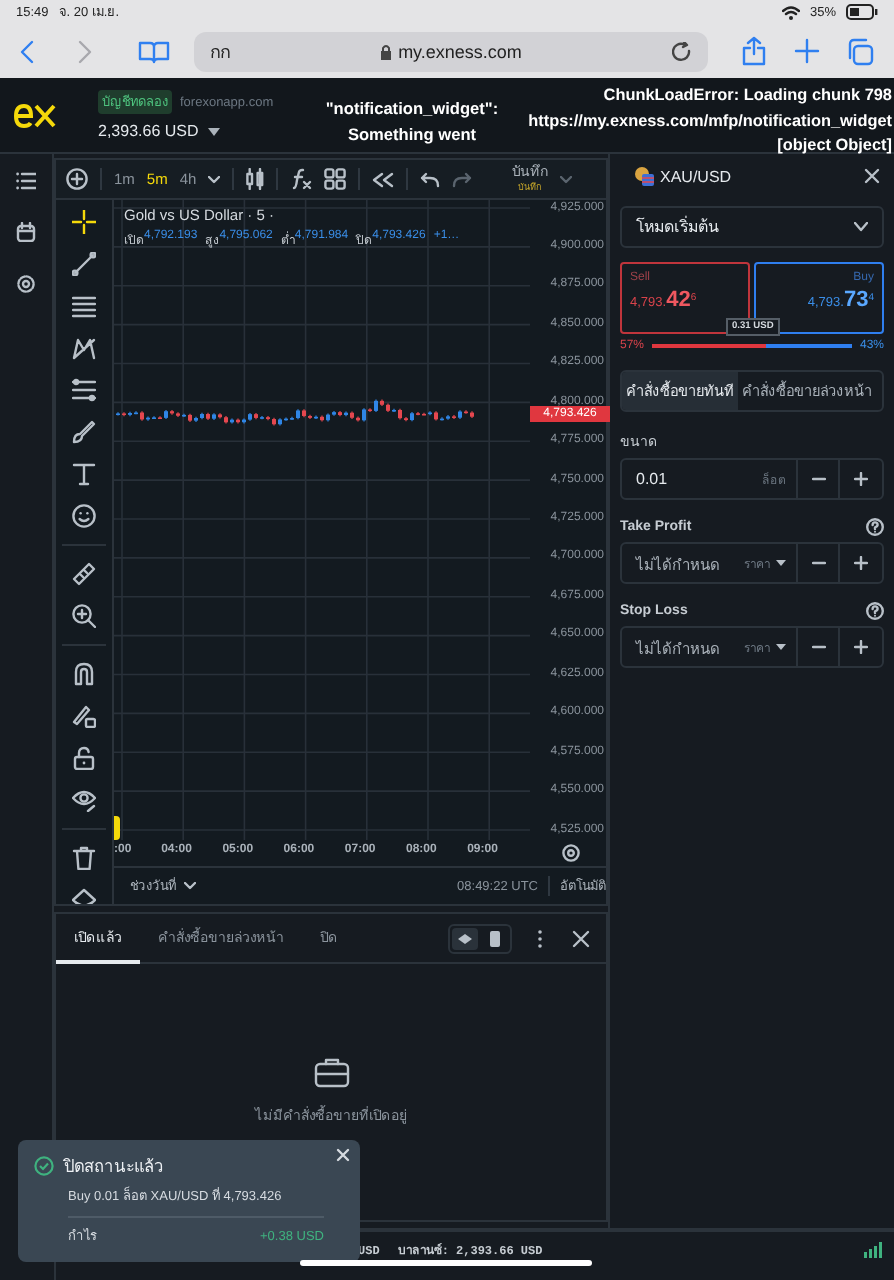 The width and height of the screenshot is (894, 1280). Describe the element at coordinates (386, 51) in the screenshot. I see `lock-icon` at that location.